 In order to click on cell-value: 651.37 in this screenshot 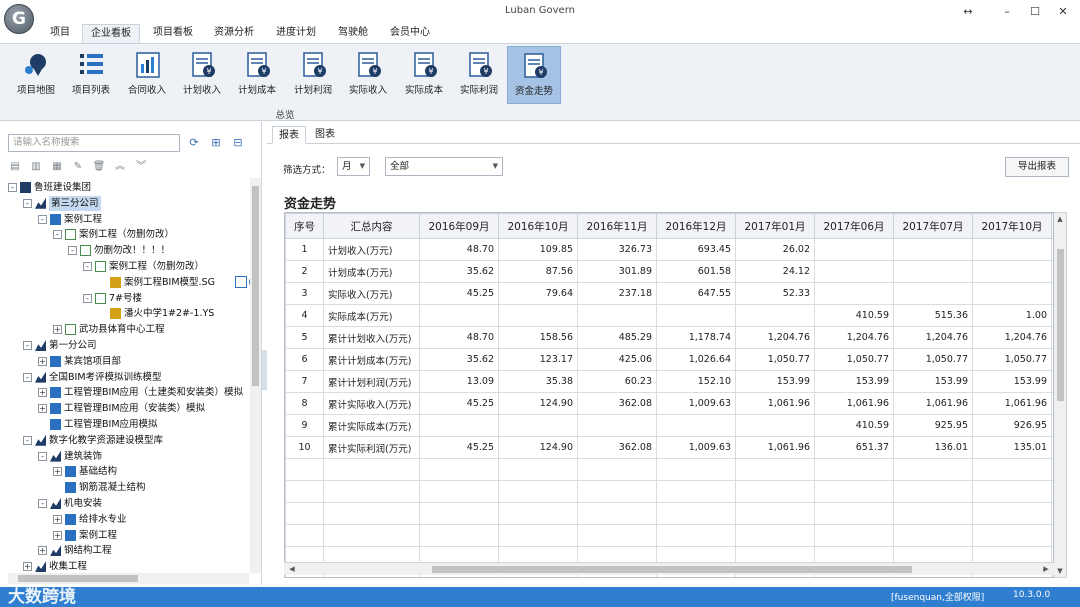, I will do `click(854, 447)`.